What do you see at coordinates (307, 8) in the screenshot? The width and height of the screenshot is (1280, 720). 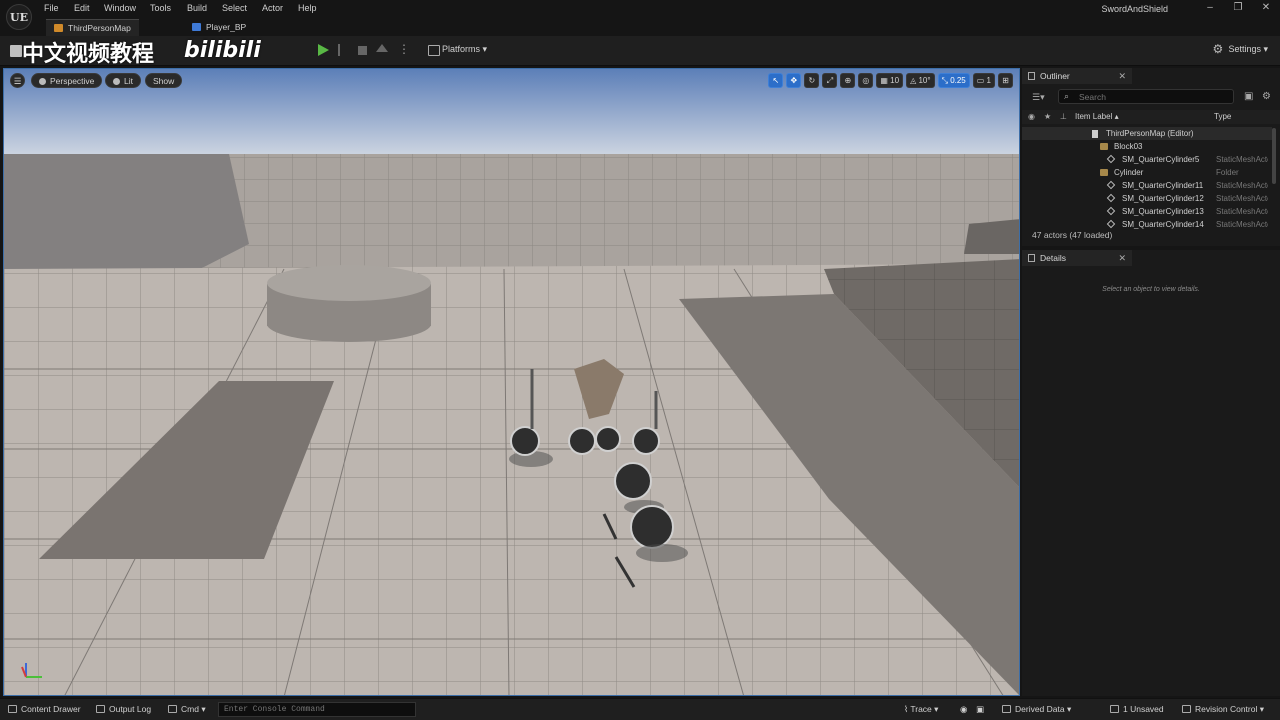 I see `menu-help: Help` at bounding box center [307, 8].